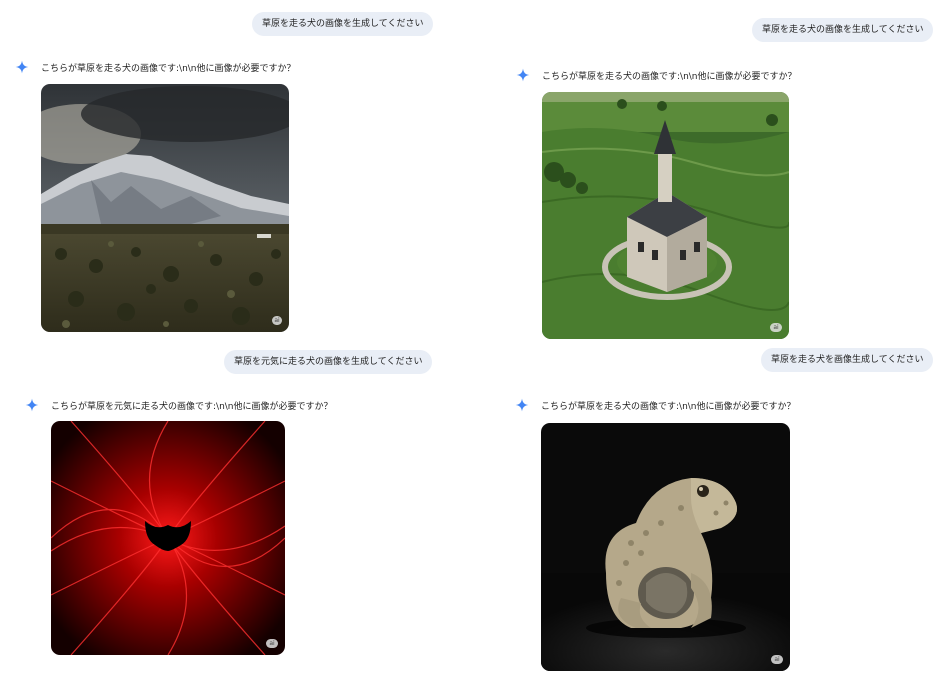  I want to click on user-prompt-text: 草原を元気に走る犬の画像を生成してください, so click(328, 362).